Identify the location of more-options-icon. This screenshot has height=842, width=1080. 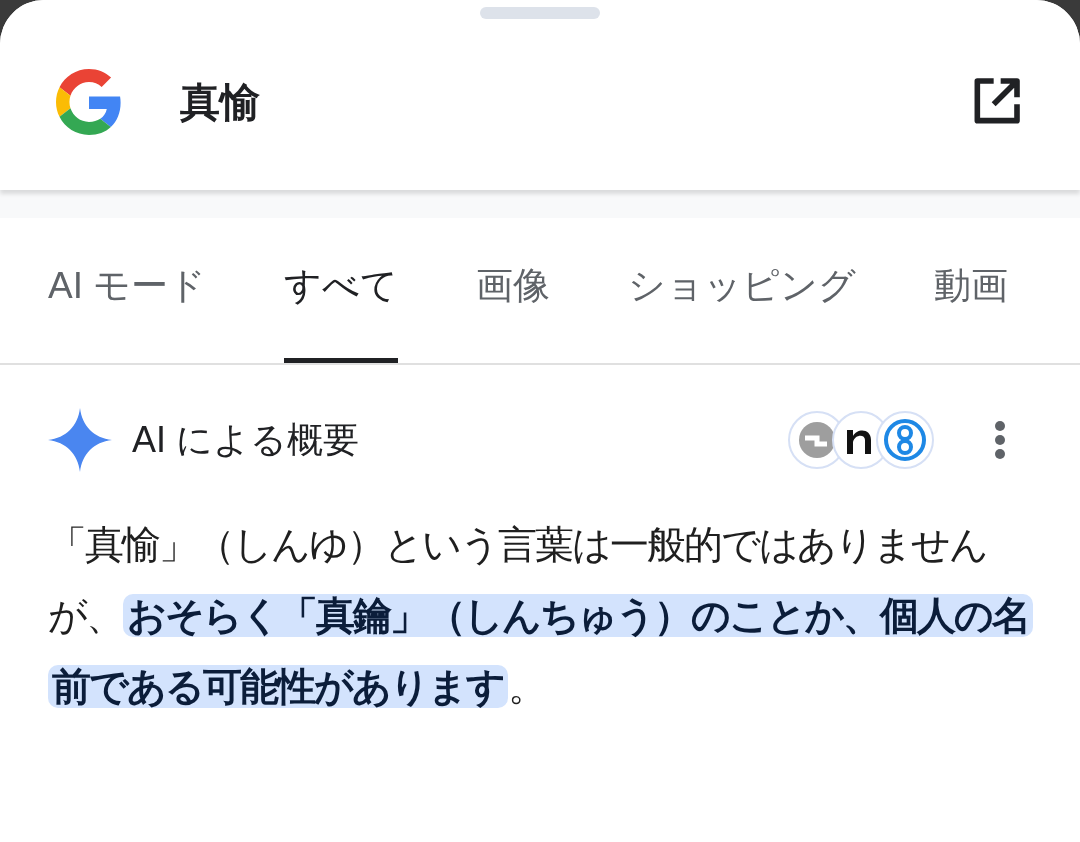
(1000, 440).